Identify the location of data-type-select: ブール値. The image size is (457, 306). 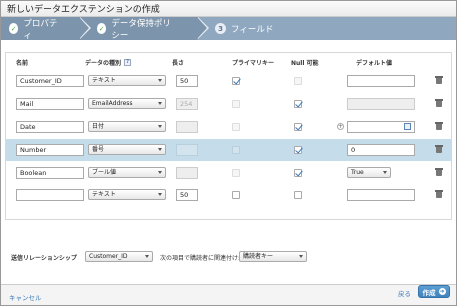
(127, 172).